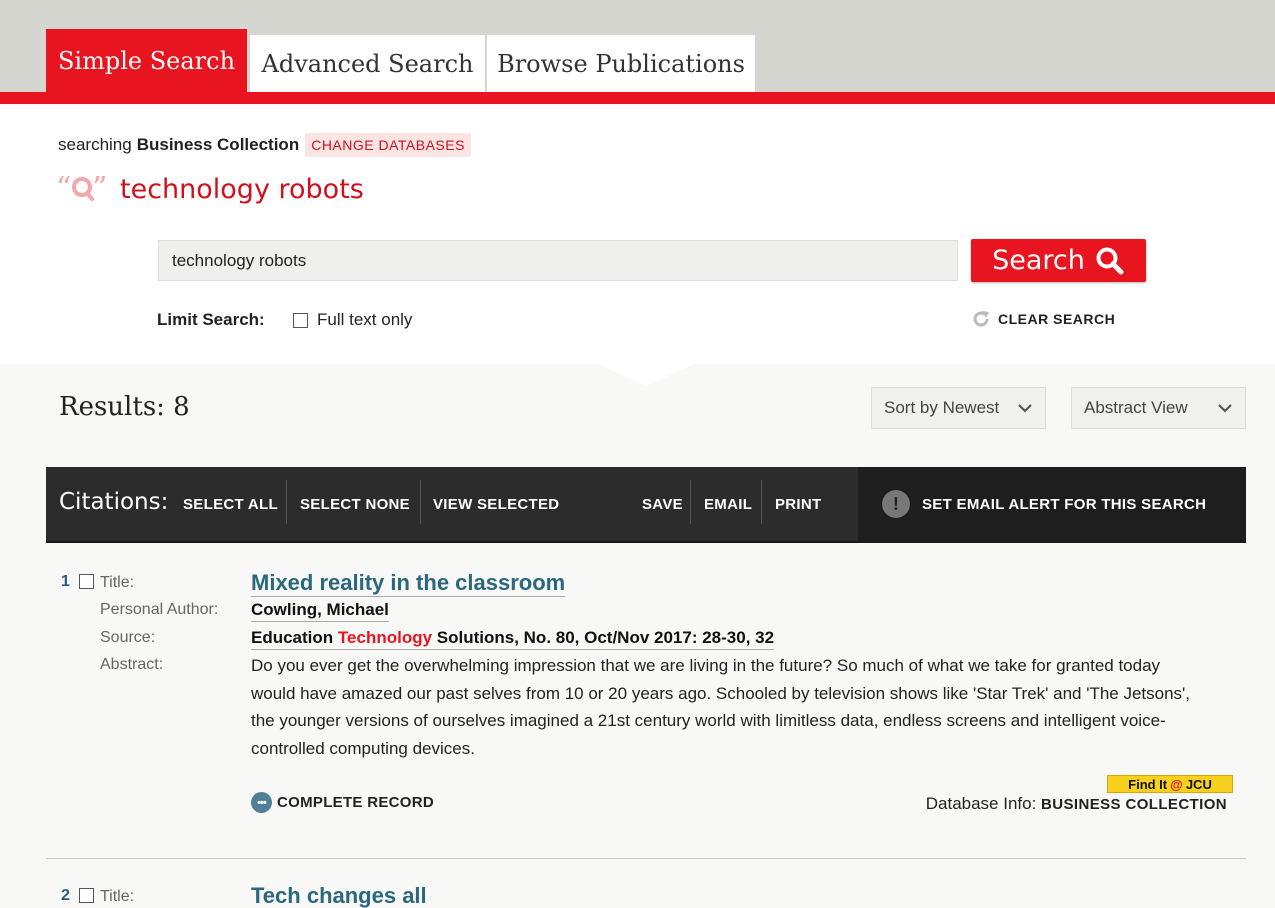  What do you see at coordinates (637, 98) in the screenshot?
I see `tab-underline` at bounding box center [637, 98].